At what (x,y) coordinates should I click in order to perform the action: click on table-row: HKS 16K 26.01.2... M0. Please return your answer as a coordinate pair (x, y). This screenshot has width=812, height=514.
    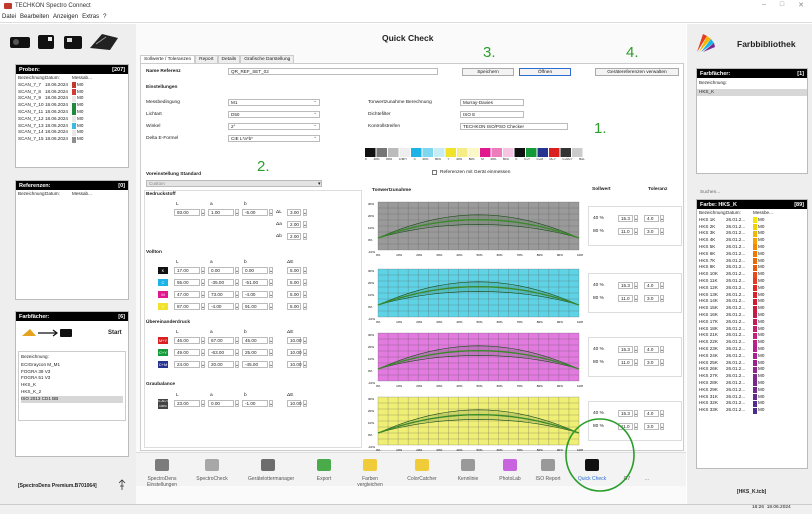
    Looking at the image, I should click on (752, 315).